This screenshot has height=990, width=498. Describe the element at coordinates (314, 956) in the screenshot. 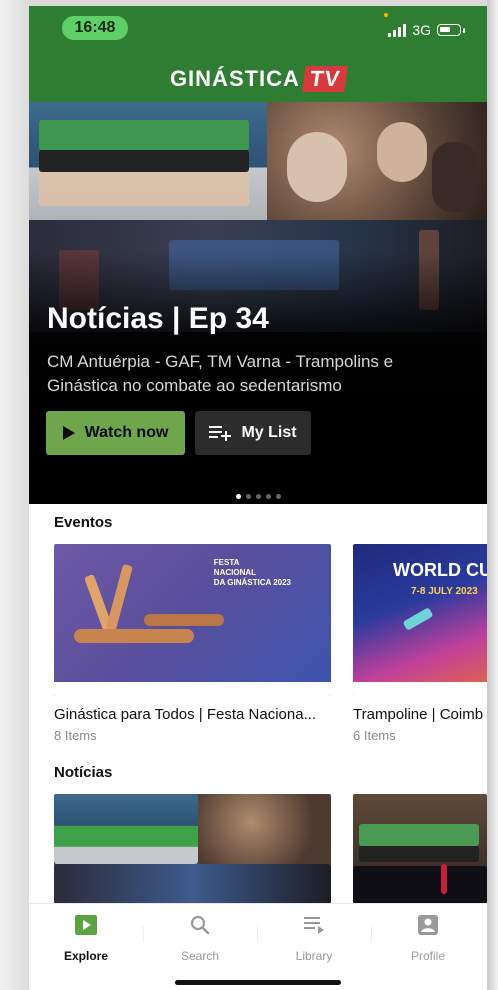

I see `tab-label: Library` at that location.